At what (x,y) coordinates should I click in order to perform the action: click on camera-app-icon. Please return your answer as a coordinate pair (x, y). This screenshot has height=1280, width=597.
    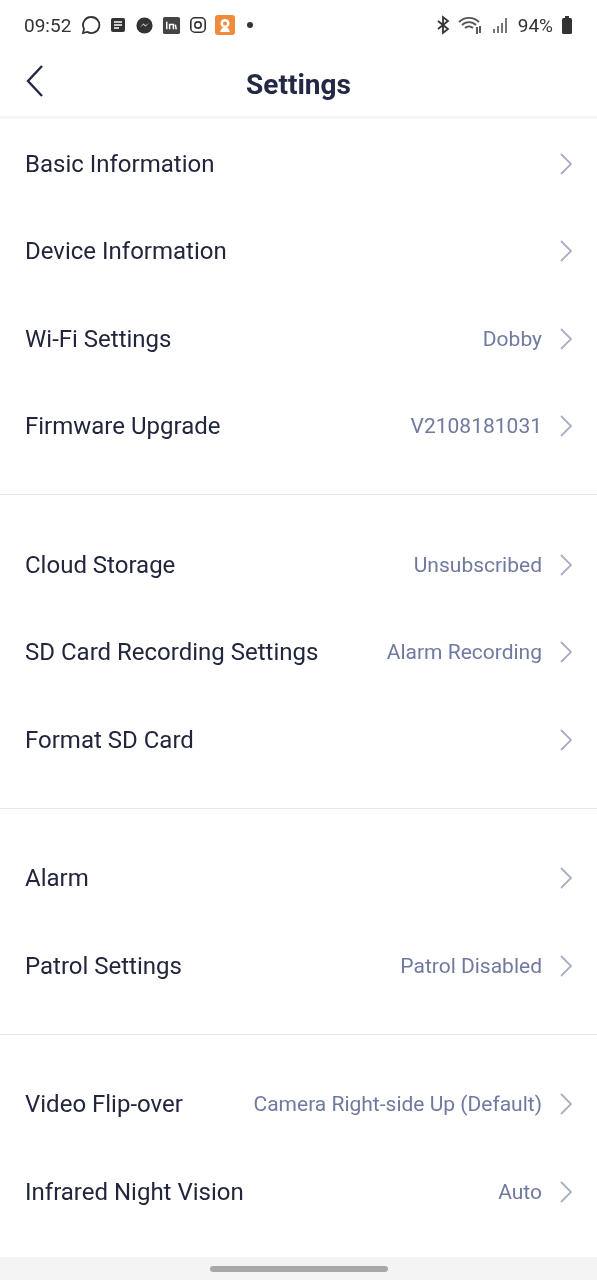
    Looking at the image, I should click on (198, 25).